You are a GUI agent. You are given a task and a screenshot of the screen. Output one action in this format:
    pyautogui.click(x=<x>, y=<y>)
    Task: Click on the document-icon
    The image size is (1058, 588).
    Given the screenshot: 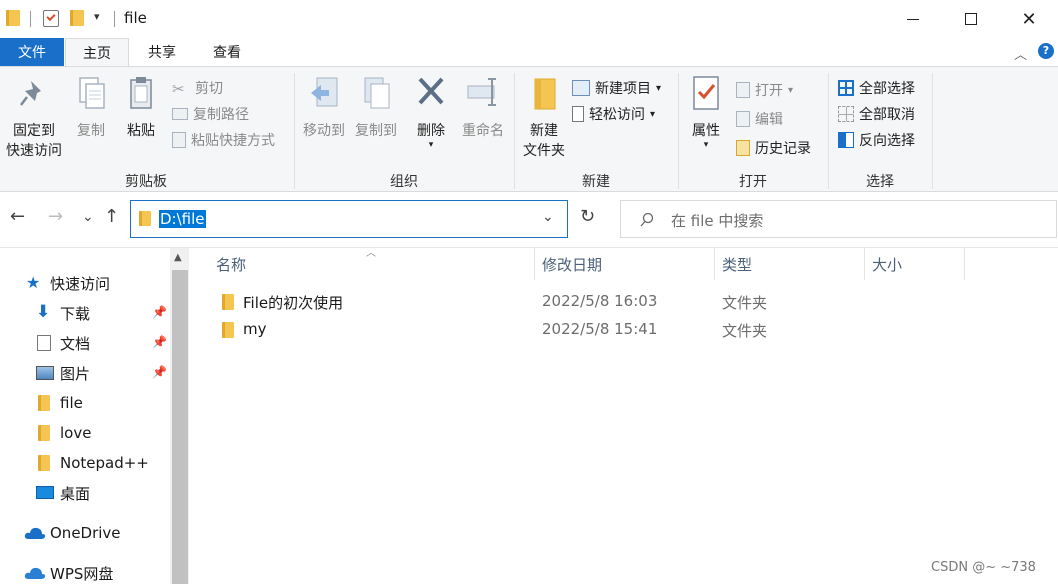 What is the action you would take?
    pyautogui.click(x=44, y=343)
    